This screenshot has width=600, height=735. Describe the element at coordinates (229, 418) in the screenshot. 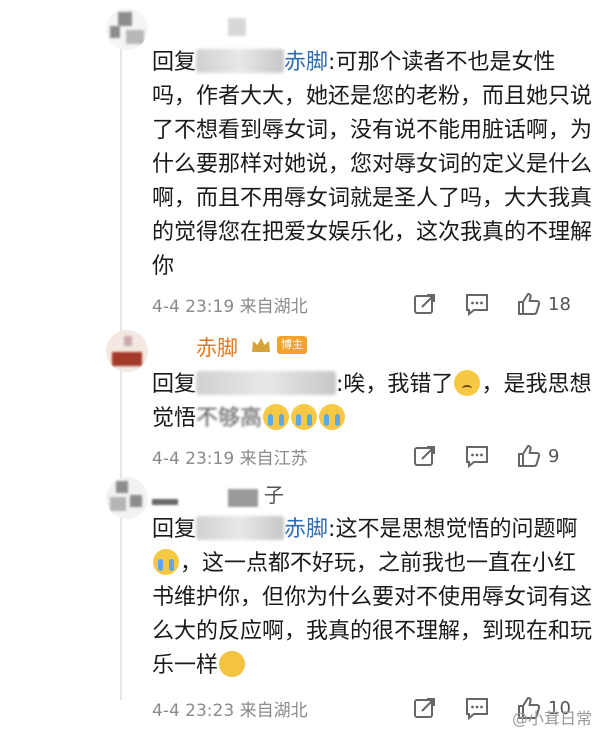

I see `comment-body-3: 不够高` at that location.